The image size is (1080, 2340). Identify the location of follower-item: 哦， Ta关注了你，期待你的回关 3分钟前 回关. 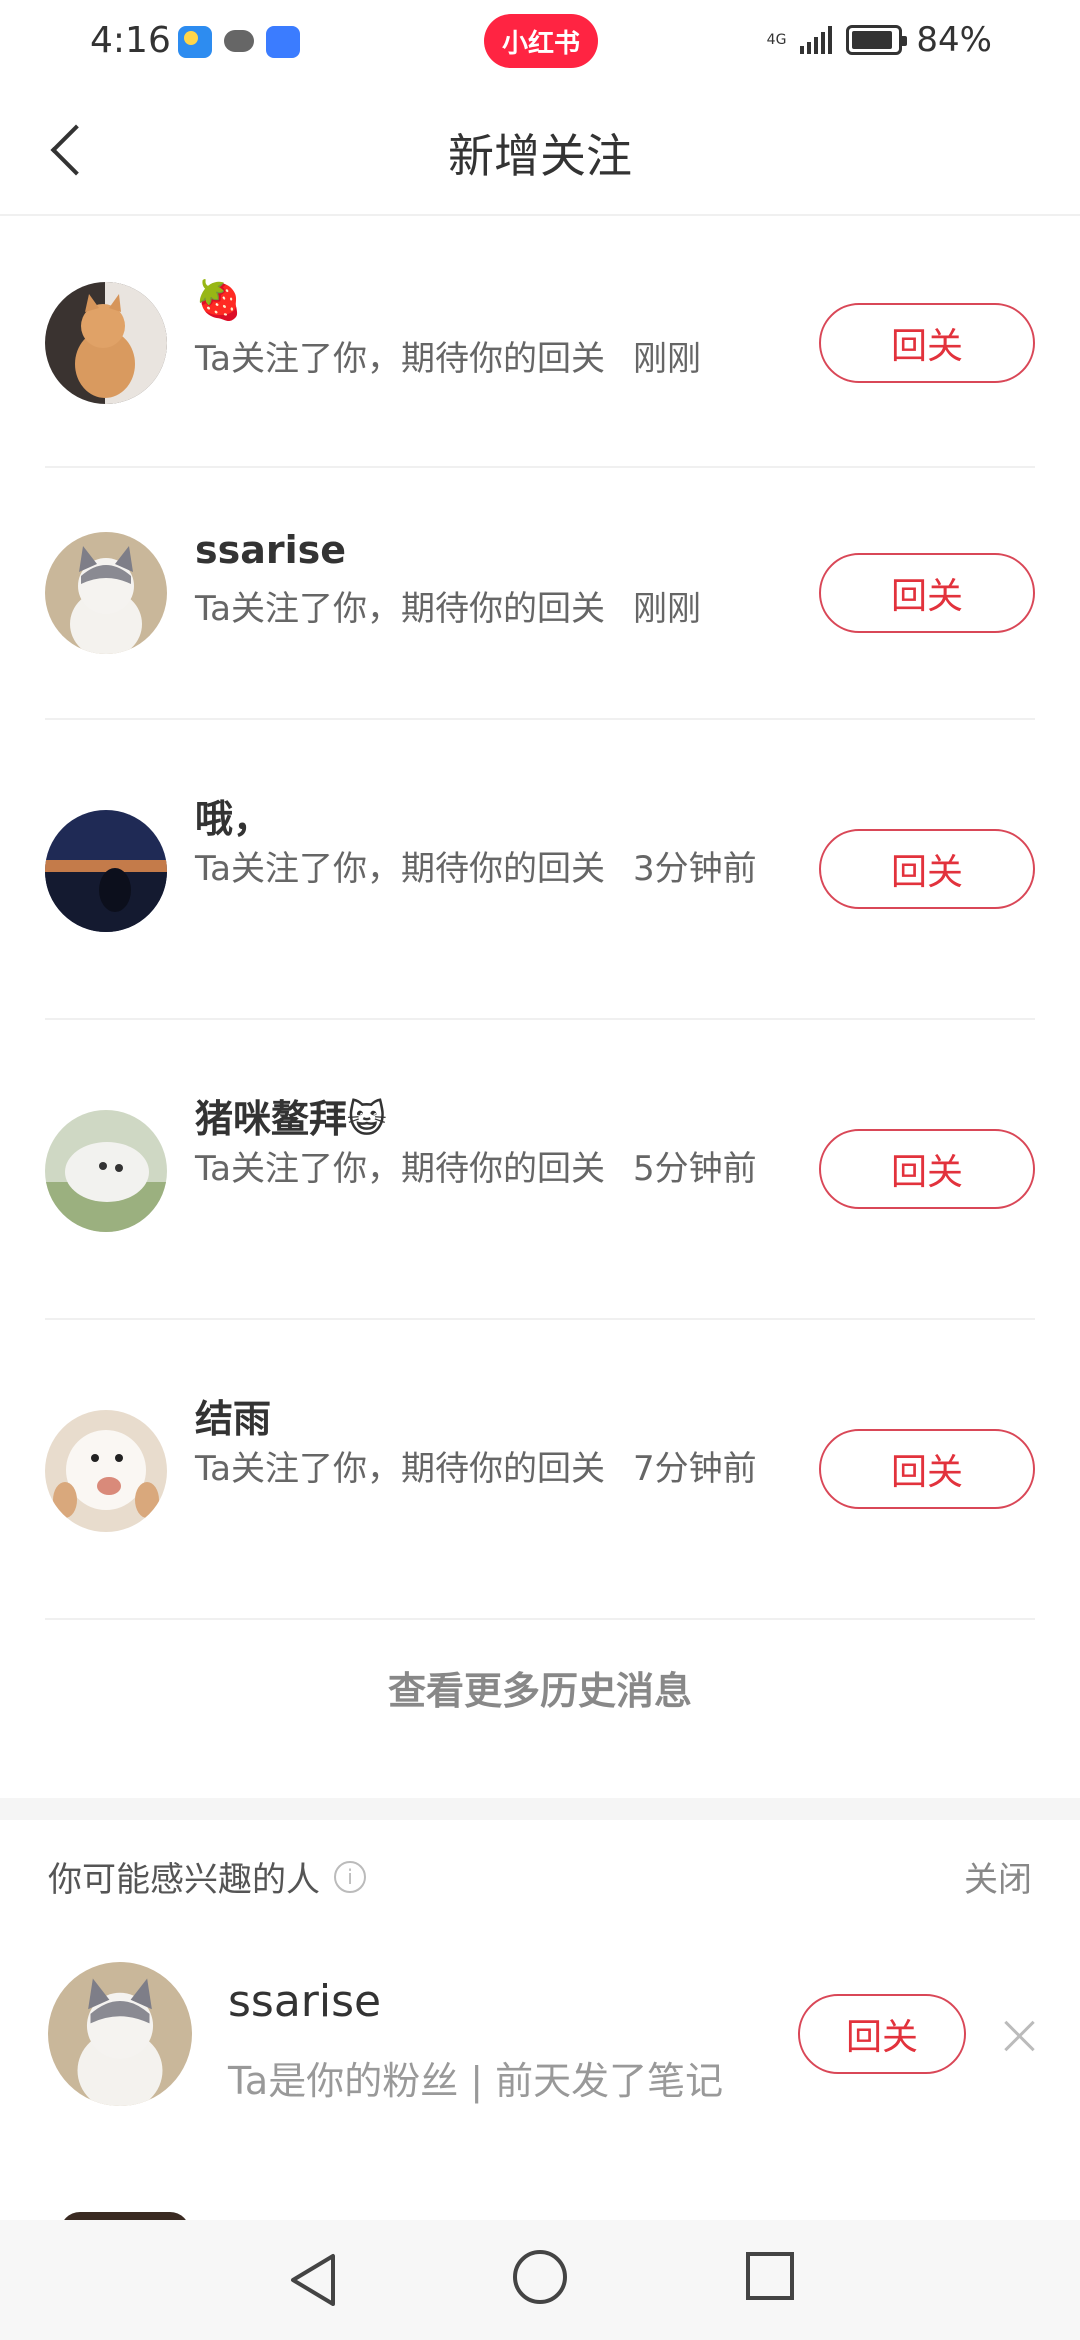
(540, 870).